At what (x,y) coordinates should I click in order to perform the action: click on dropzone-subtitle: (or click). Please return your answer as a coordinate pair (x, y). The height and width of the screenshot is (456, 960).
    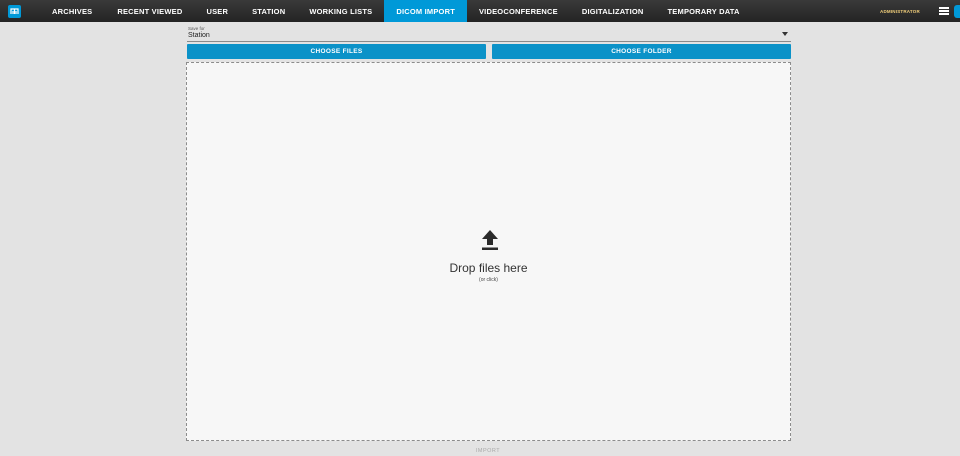
    Looking at the image, I should click on (488, 280).